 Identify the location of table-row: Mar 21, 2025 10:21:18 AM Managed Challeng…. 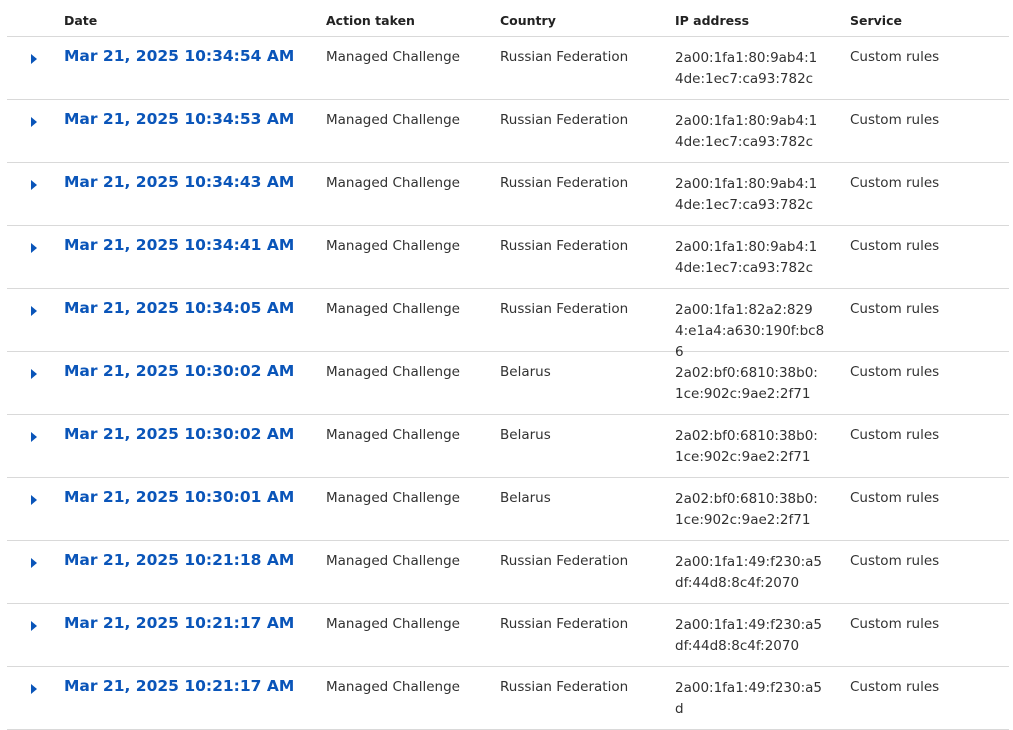
(508, 572).